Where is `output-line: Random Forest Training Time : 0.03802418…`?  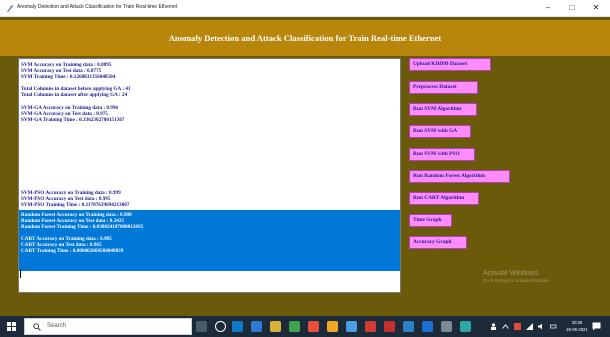
output-line: Random Forest Training Time : 0.03802418… is located at coordinates (82, 227).